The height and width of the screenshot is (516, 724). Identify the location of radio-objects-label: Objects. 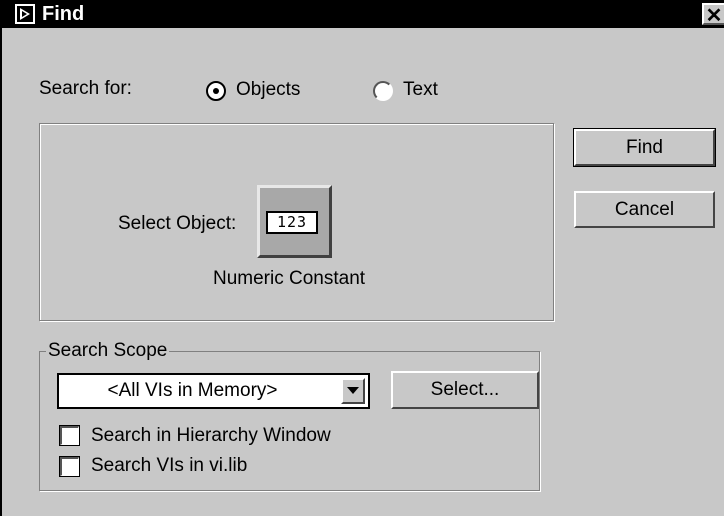
(268, 90).